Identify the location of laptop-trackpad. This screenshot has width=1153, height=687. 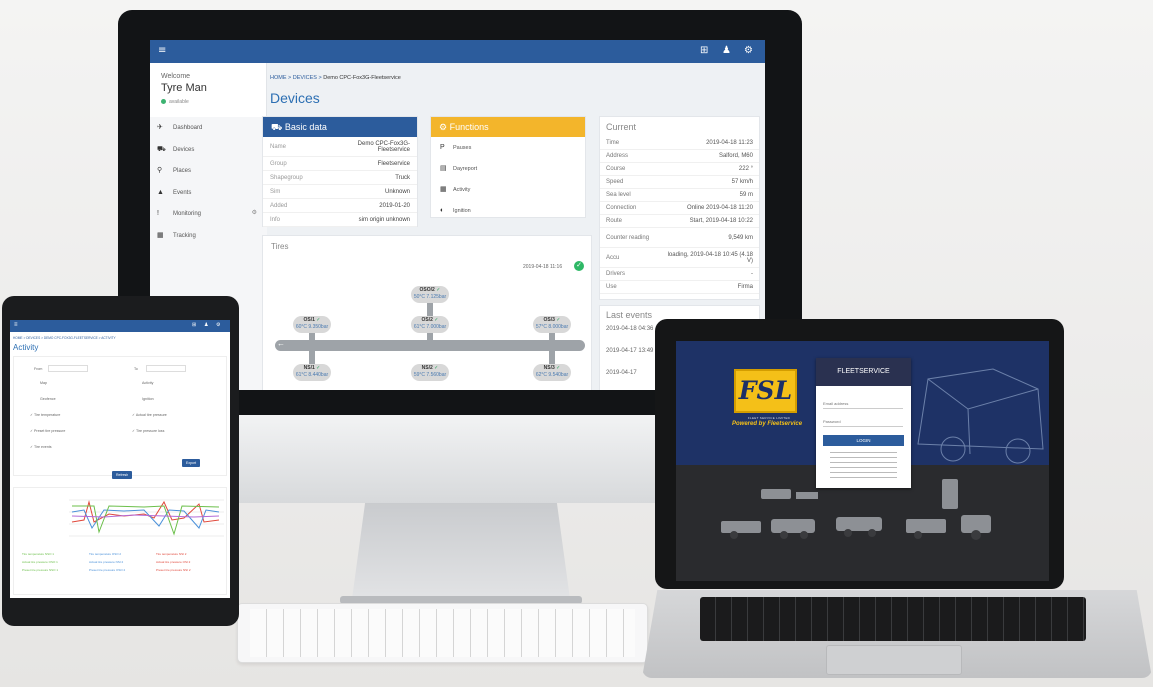
(894, 660).